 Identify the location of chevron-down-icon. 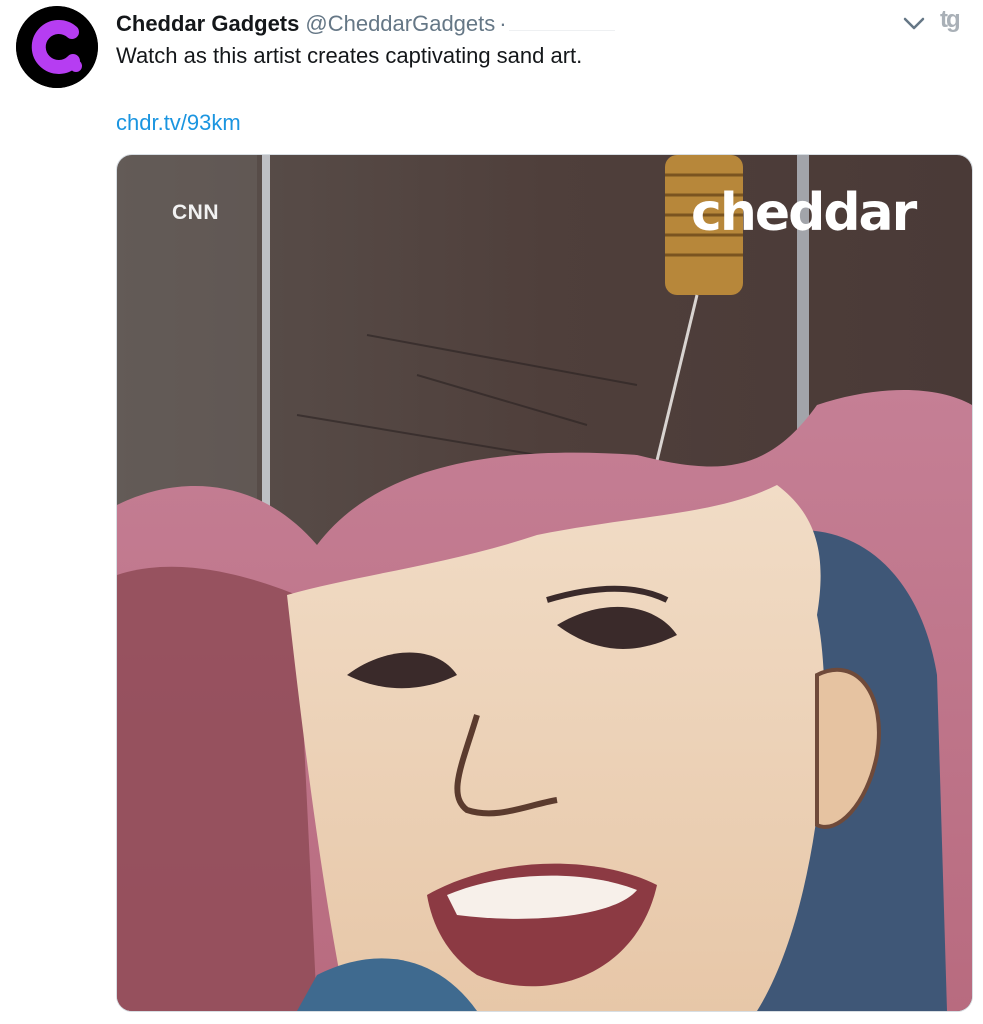
(914, 23).